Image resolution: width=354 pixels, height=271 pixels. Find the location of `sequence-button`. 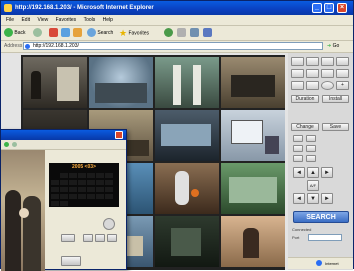

sequence-button is located at coordinates (297, 85).